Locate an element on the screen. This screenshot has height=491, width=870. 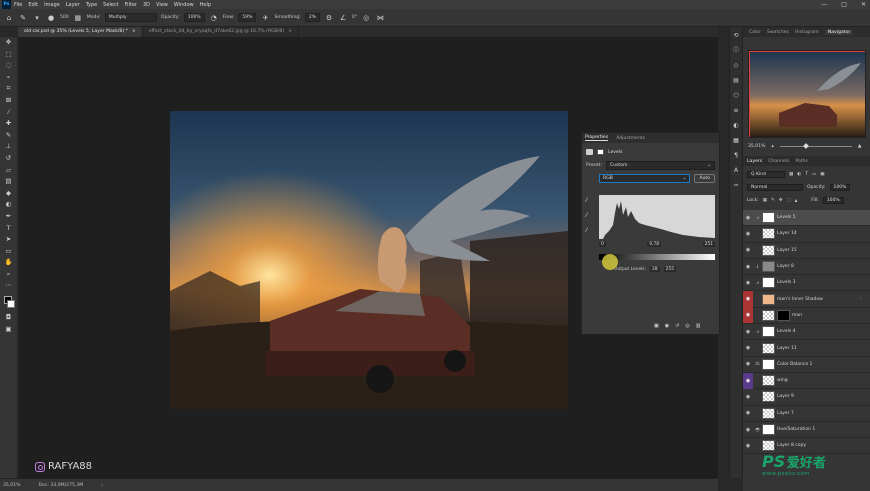
layer-row: ◉ Layer 15 is located at coordinates (806, 251).